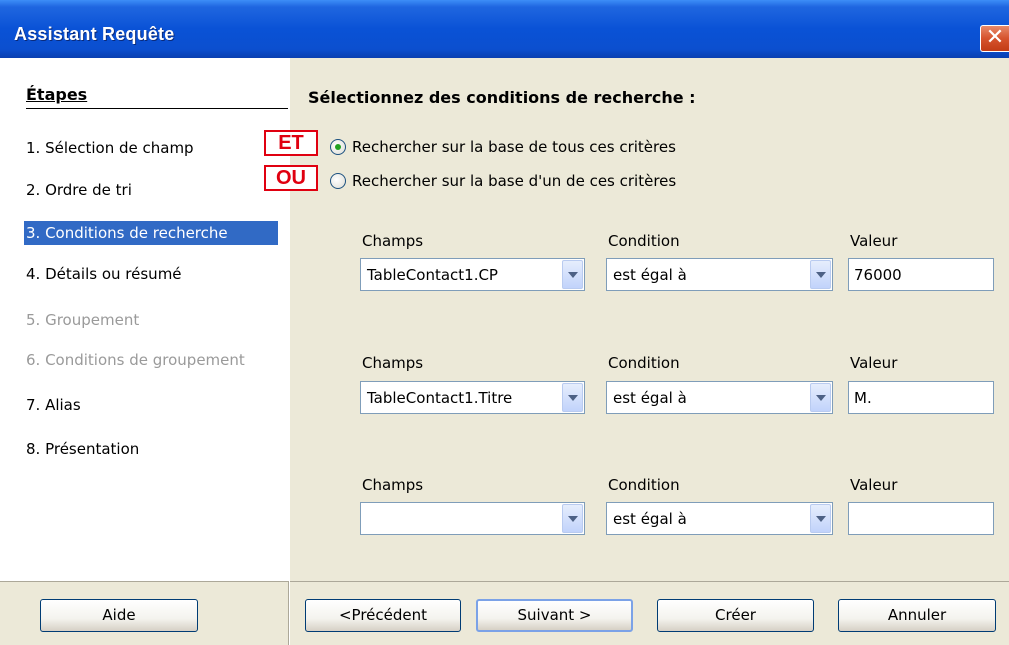 This screenshot has width=1009, height=645. I want to click on create-button: Créer, so click(735, 615).